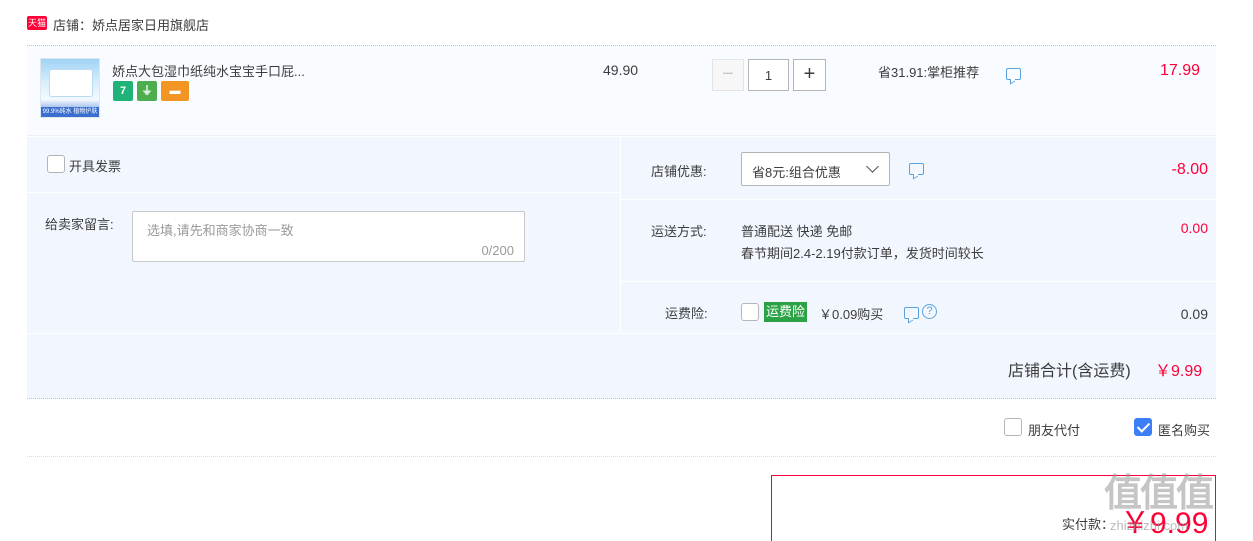 The image size is (1253, 541). I want to click on quantity-increase-button: +, so click(809, 75).